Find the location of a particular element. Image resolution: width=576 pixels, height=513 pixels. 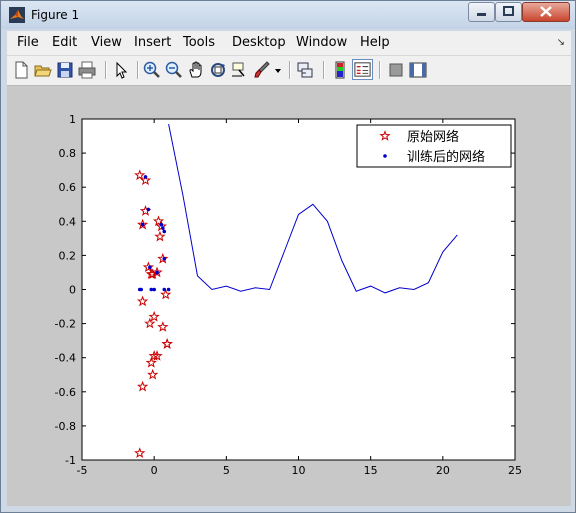

y-tick-label: 0.2 is located at coordinates (68, 255).